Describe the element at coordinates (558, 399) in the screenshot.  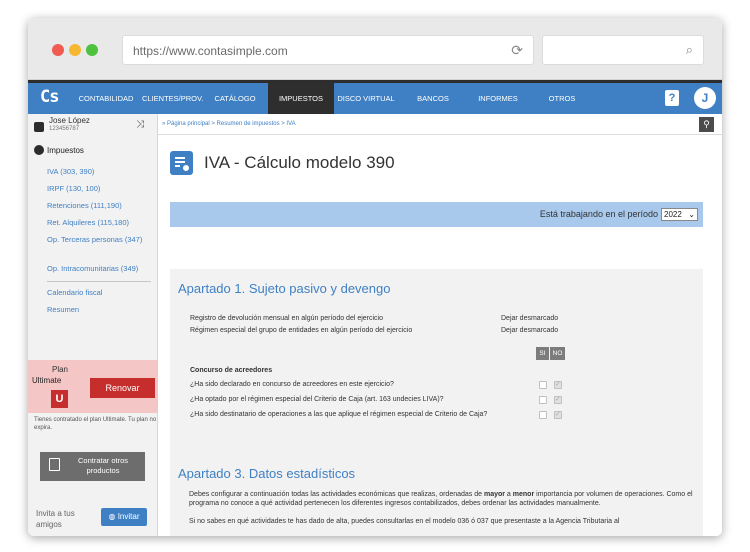
I see `criterio-caja-no-checkbox` at that location.